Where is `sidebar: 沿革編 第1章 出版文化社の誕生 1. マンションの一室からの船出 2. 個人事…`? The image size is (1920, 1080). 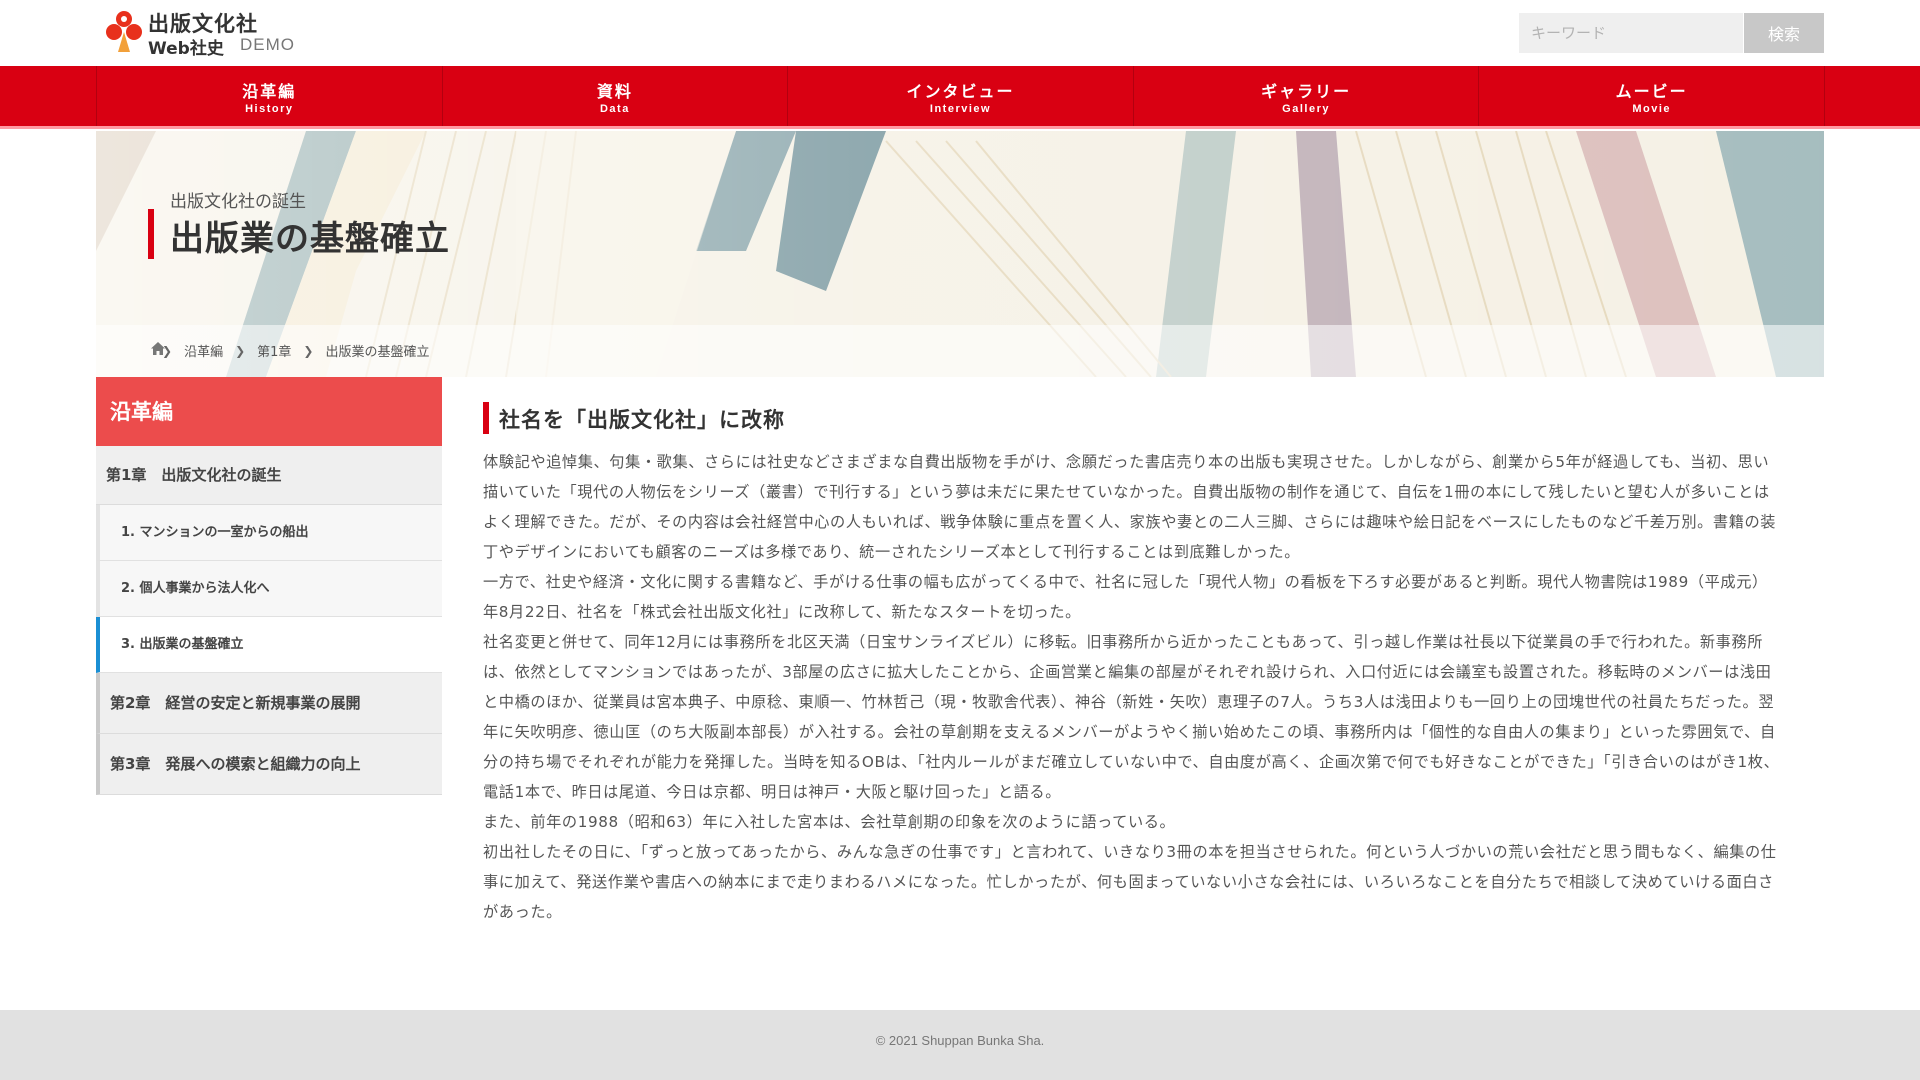 sidebar: 沿革編 第1章 出版文化社の誕生 1. マンションの一室からの船出 2. 個人事… is located at coordinates (269, 586).